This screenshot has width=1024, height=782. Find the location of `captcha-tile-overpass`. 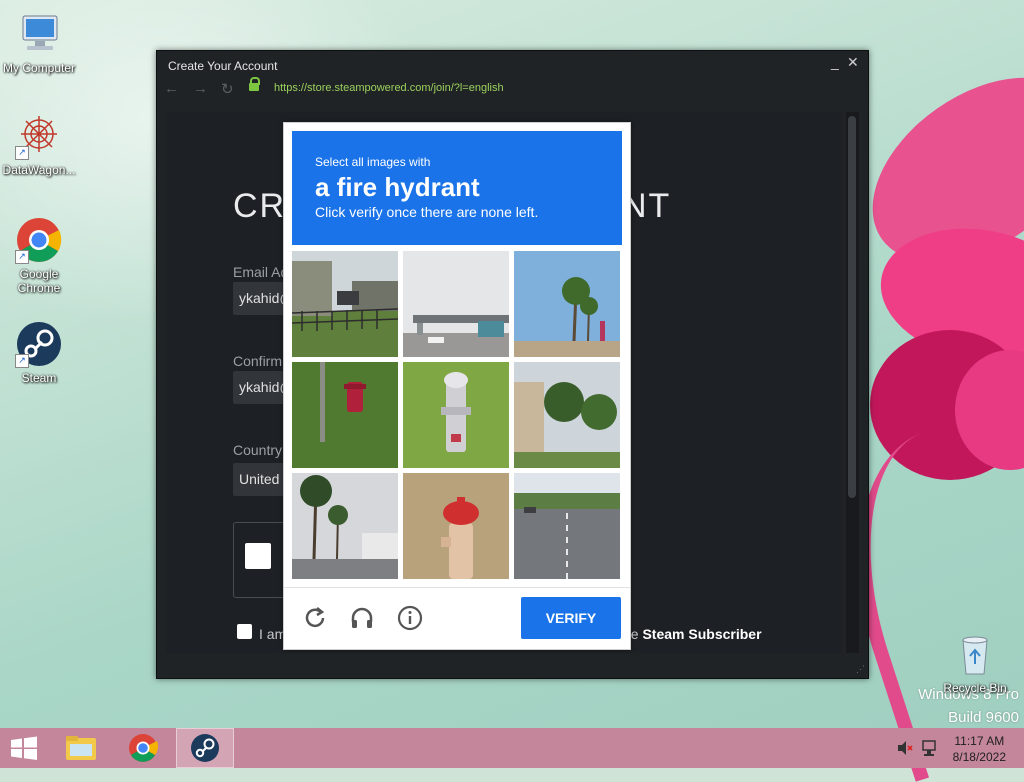

captcha-tile-overpass is located at coordinates (456, 304).